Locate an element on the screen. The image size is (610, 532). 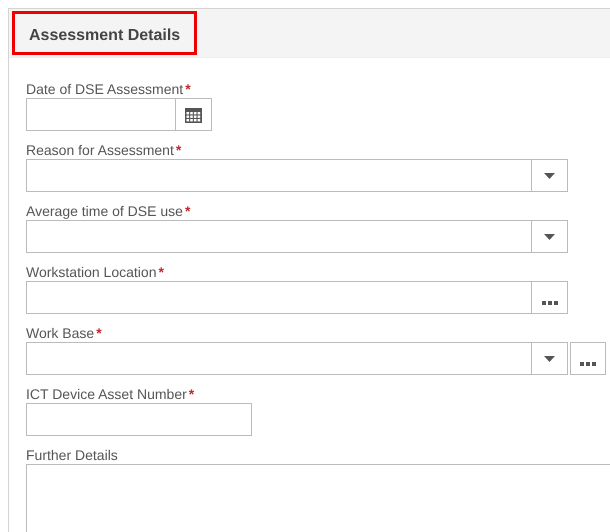
field-label: Workstation Location* is located at coordinates (95, 272).